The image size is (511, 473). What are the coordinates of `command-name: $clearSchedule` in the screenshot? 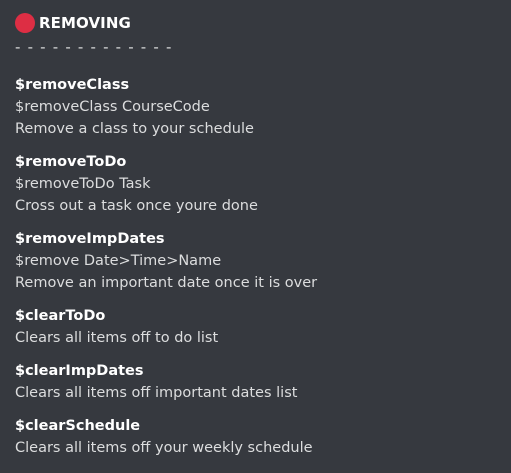 It's located at (78, 426).